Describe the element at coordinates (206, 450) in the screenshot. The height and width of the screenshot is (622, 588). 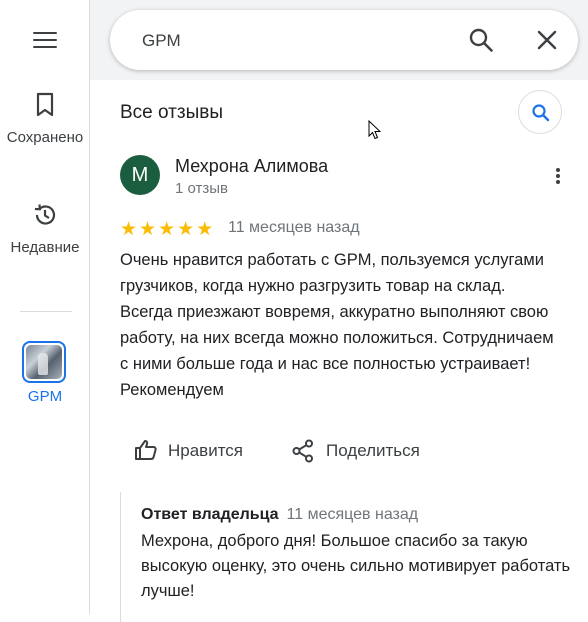
I see `like-label: Нравится` at that location.